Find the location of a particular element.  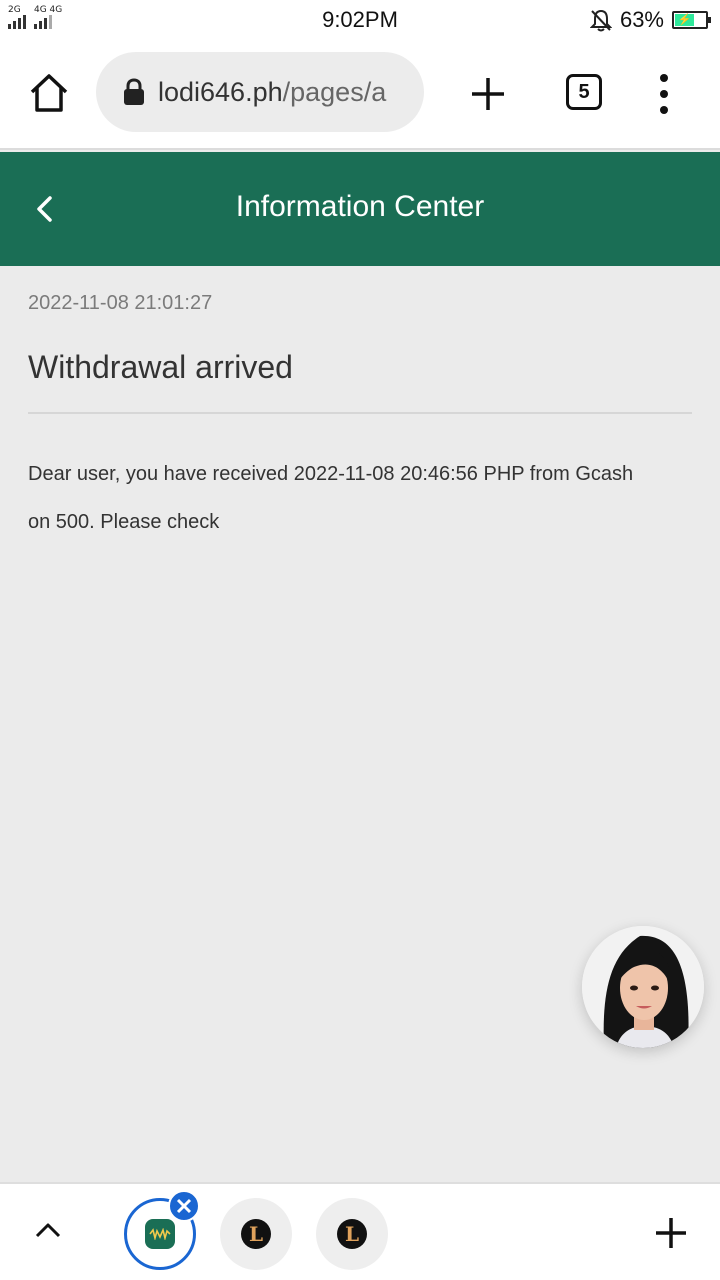

app-header: Information Center is located at coordinates (360, 209).